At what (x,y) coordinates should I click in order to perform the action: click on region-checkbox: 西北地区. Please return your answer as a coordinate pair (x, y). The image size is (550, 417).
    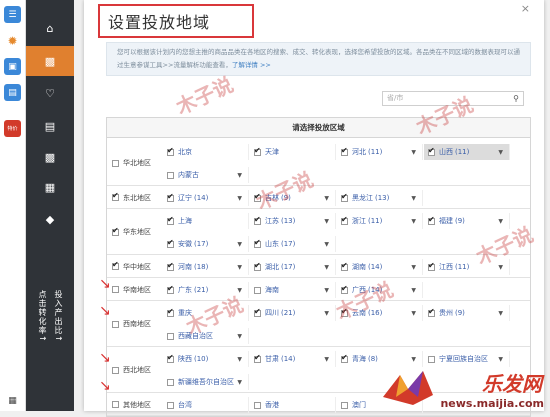
    Looking at the image, I should click on (131, 370).